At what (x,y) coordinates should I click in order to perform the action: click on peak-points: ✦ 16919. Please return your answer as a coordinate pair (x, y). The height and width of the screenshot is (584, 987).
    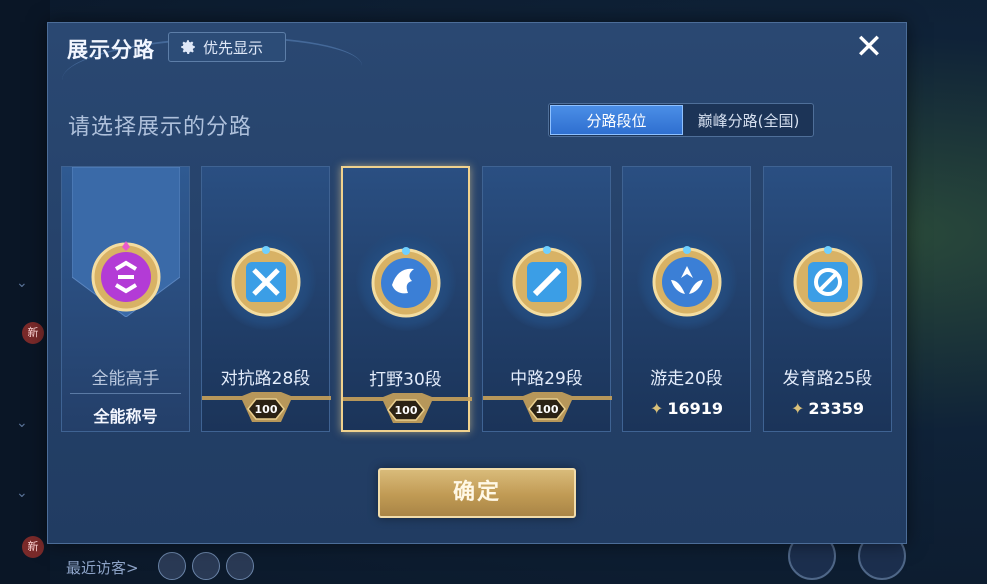
    Looking at the image, I should click on (686, 408).